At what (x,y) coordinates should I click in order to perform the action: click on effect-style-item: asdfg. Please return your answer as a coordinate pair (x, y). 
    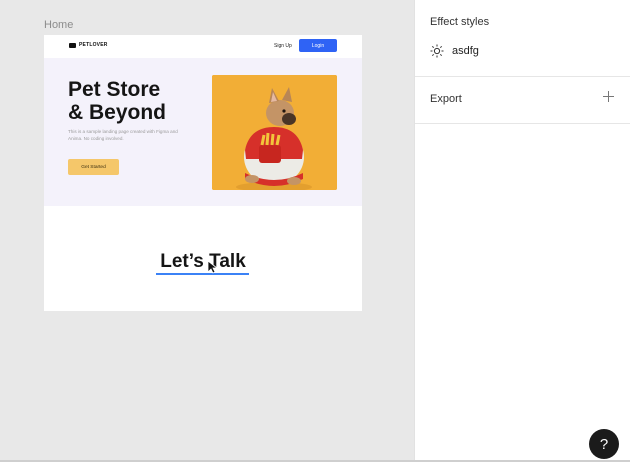
    Looking at the image, I should click on (454, 51).